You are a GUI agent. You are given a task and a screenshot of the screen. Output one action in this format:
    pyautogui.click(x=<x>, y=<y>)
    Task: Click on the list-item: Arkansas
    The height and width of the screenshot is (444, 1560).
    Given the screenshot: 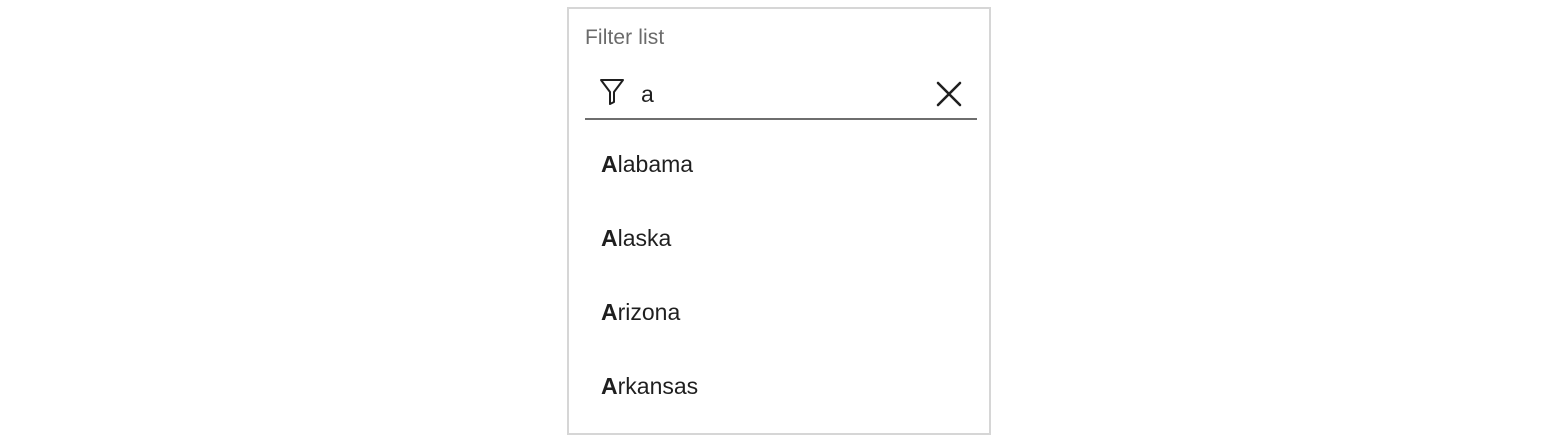 What is the action you would take?
    pyautogui.click(x=781, y=386)
    